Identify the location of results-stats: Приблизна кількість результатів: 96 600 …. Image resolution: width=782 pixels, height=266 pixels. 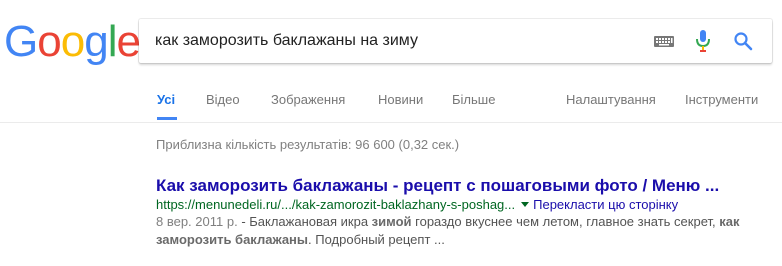
(308, 144).